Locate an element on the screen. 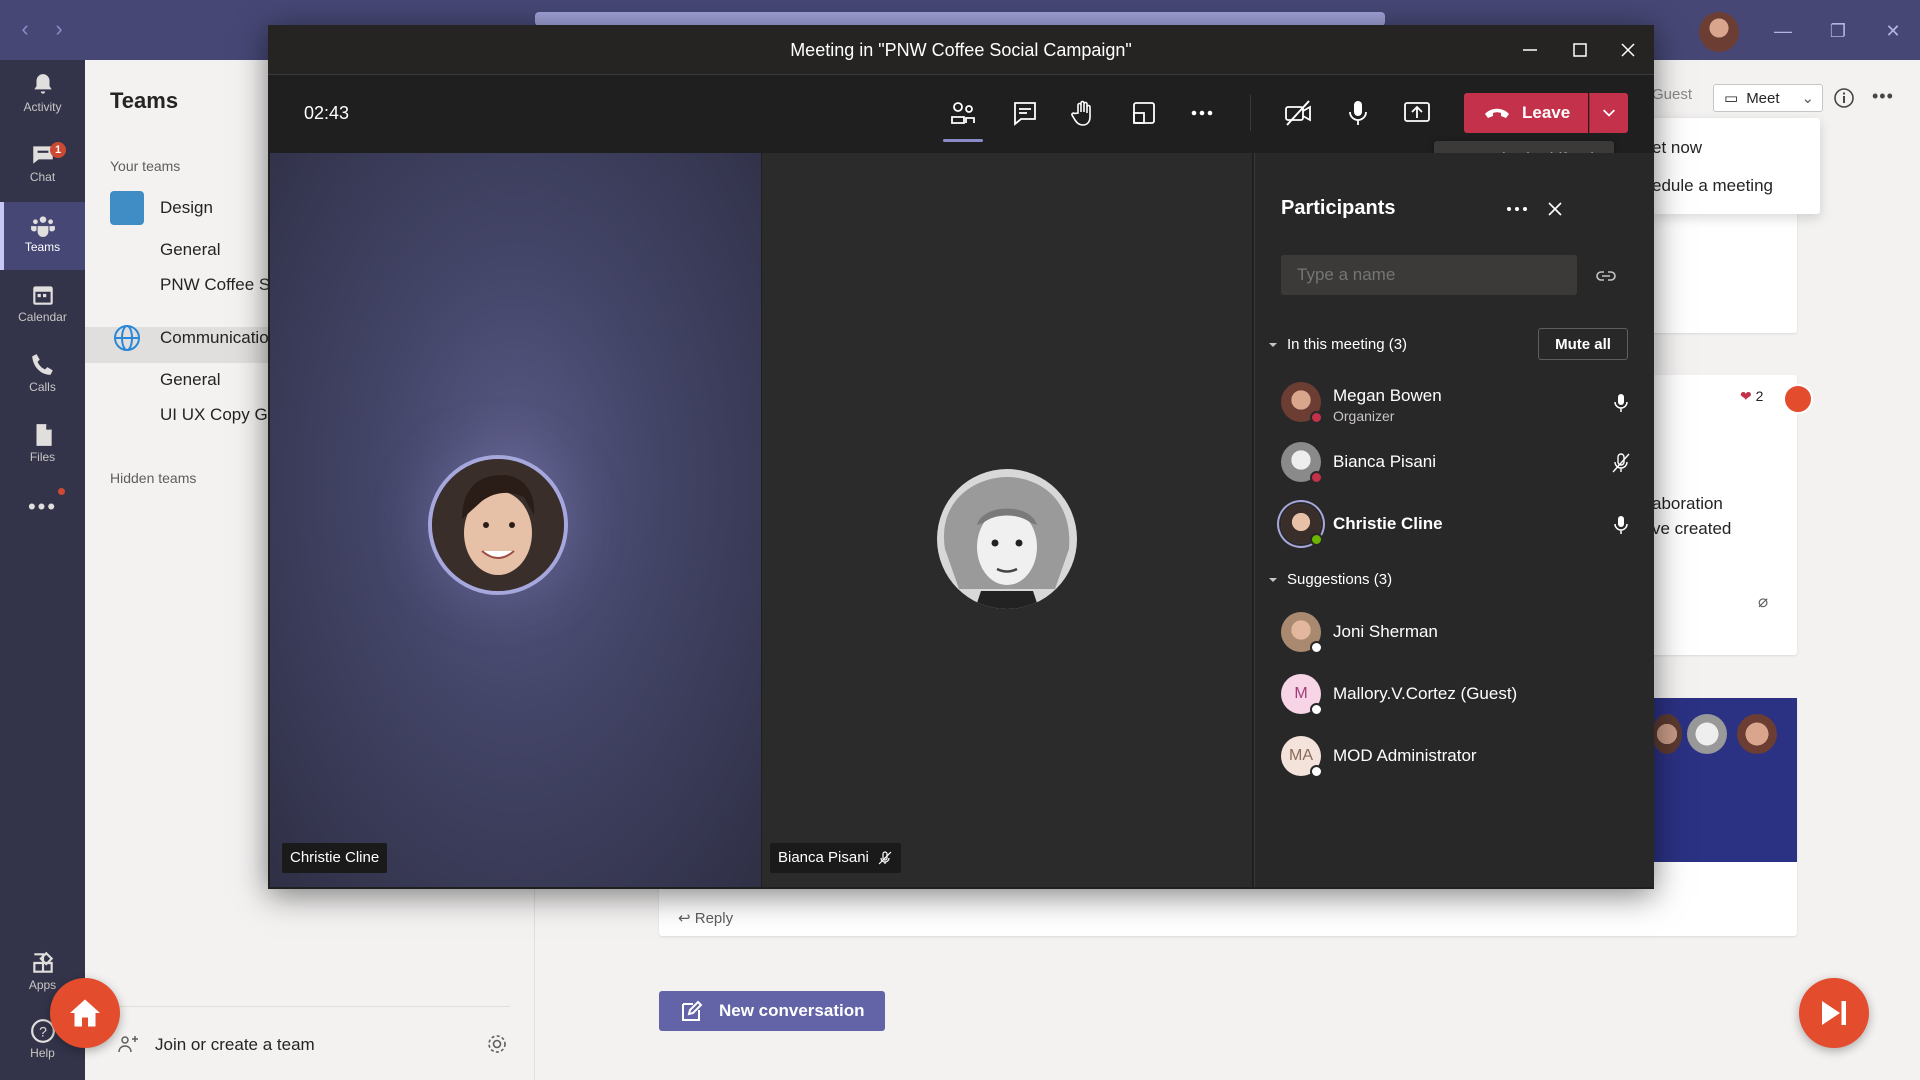  maximize-icon is located at coordinates (1580, 50).